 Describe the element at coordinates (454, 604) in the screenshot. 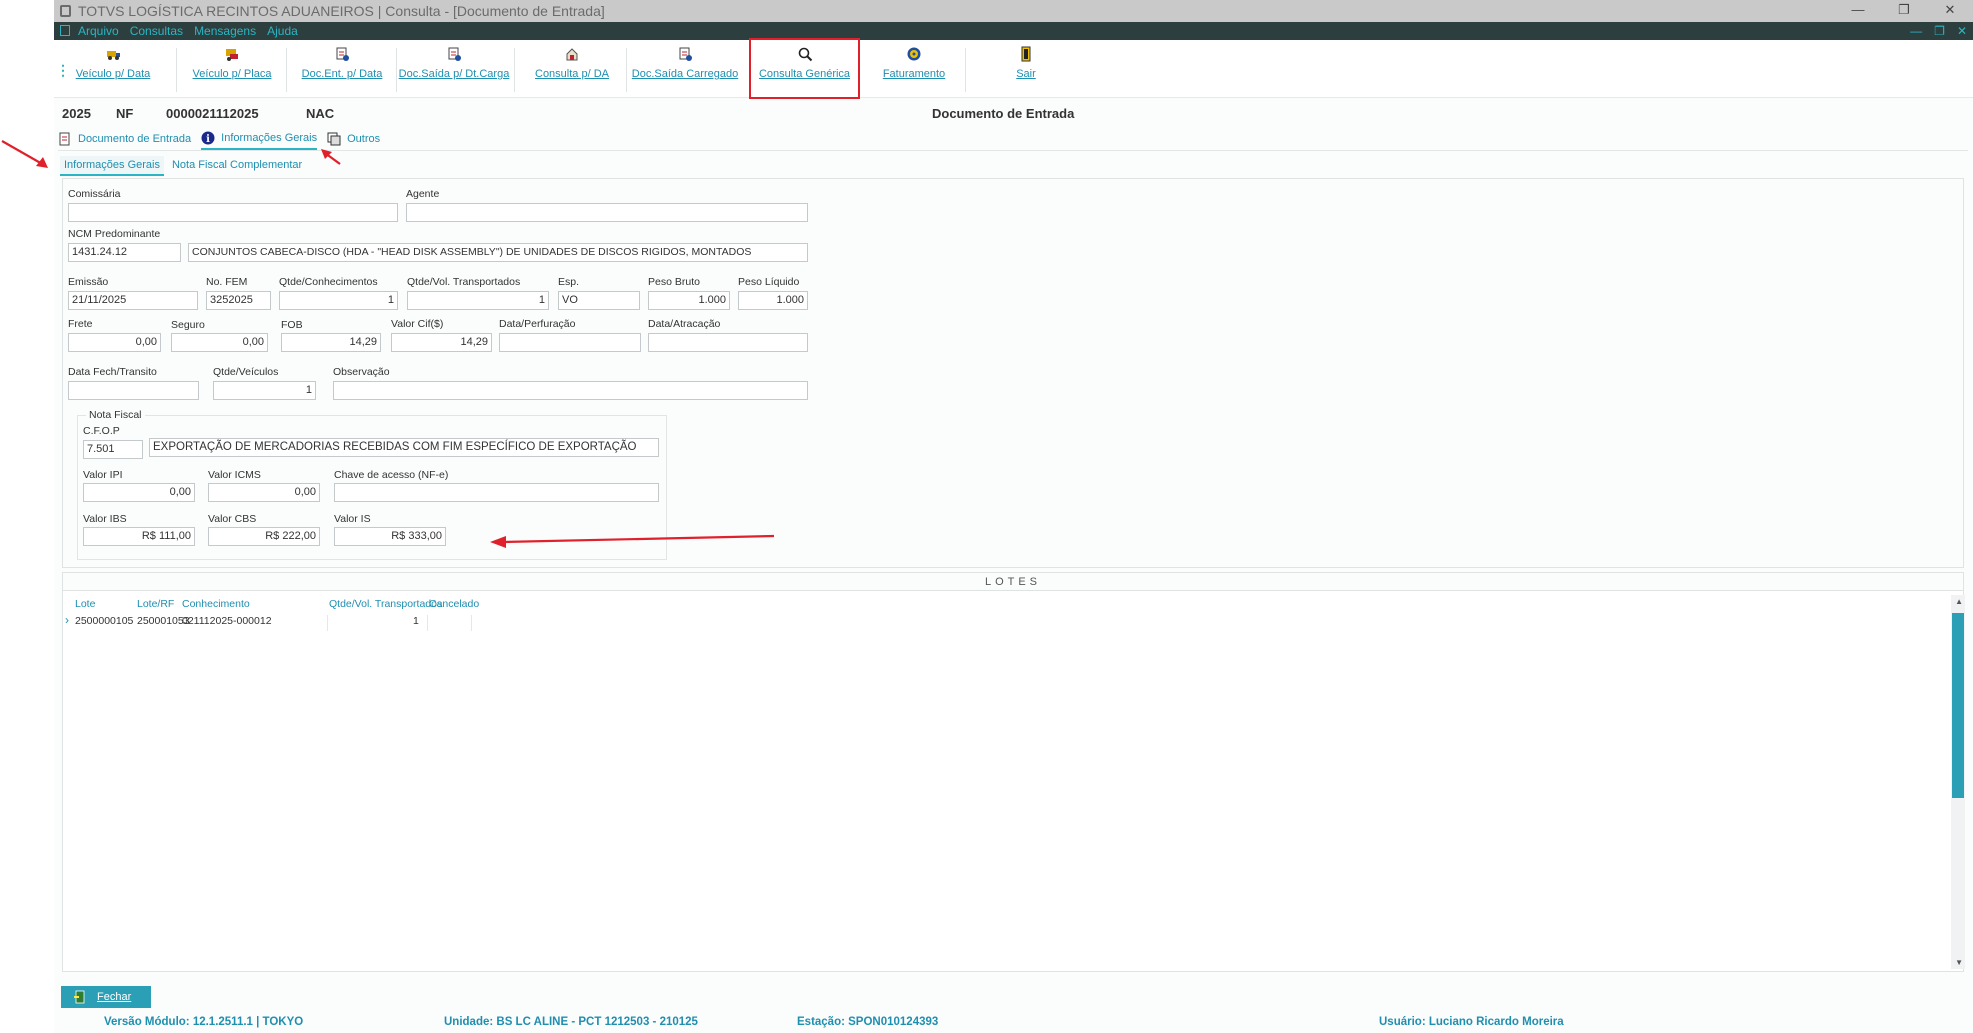

I see `col-cancelado: Cancelado` at that location.